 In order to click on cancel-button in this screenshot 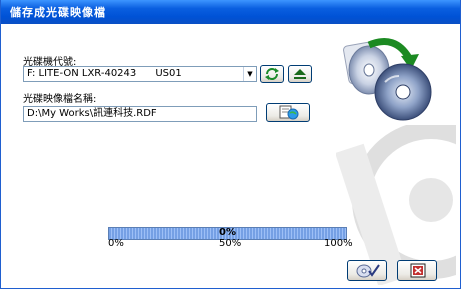, I will do `click(417, 270)`.